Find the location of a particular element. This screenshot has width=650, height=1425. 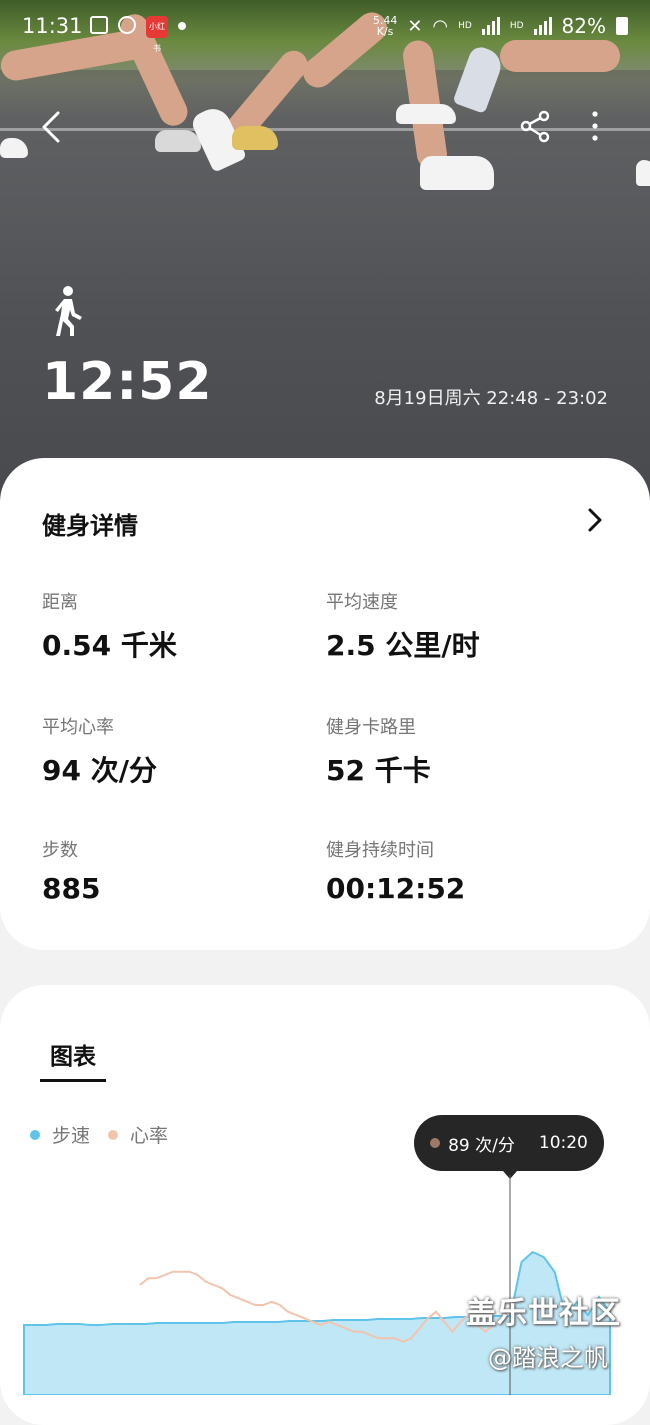

stat-value: 885 is located at coordinates (71, 888).